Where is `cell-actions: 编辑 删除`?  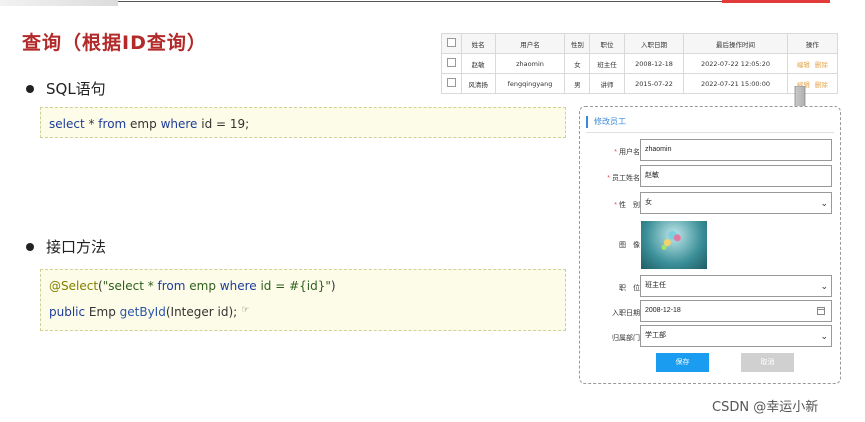 cell-actions: 编辑 删除 is located at coordinates (812, 63).